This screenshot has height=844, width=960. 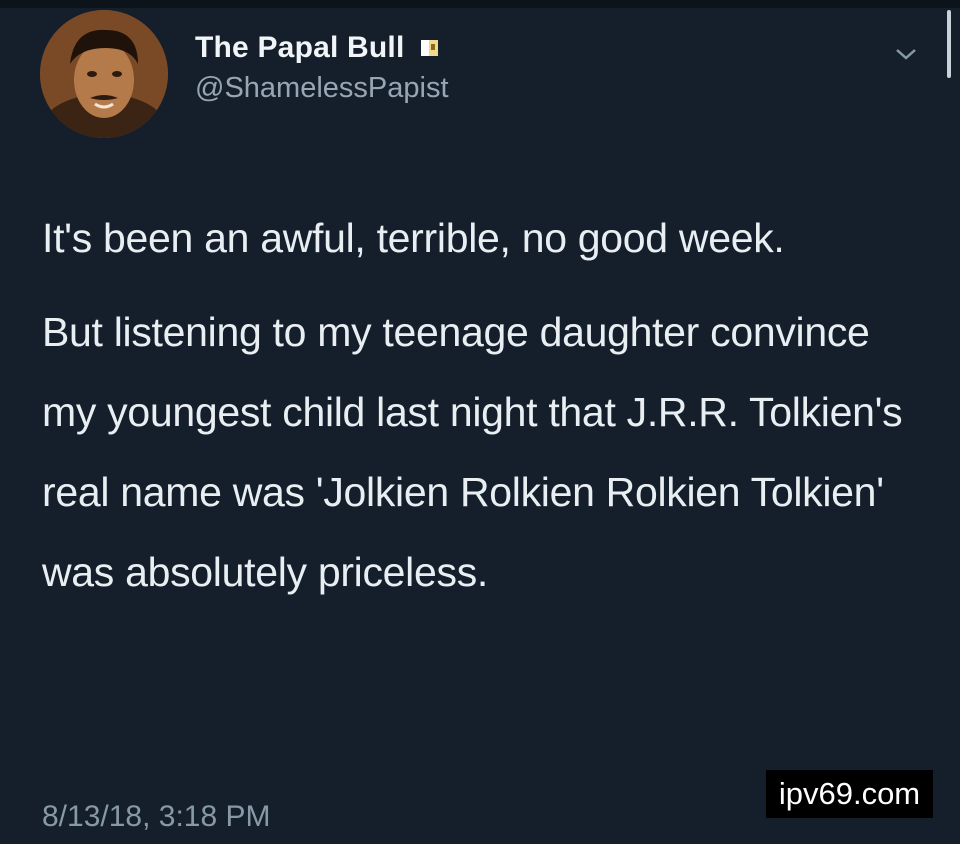 What do you see at coordinates (849, 794) in the screenshot?
I see `watermark: ipv69.com` at bounding box center [849, 794].